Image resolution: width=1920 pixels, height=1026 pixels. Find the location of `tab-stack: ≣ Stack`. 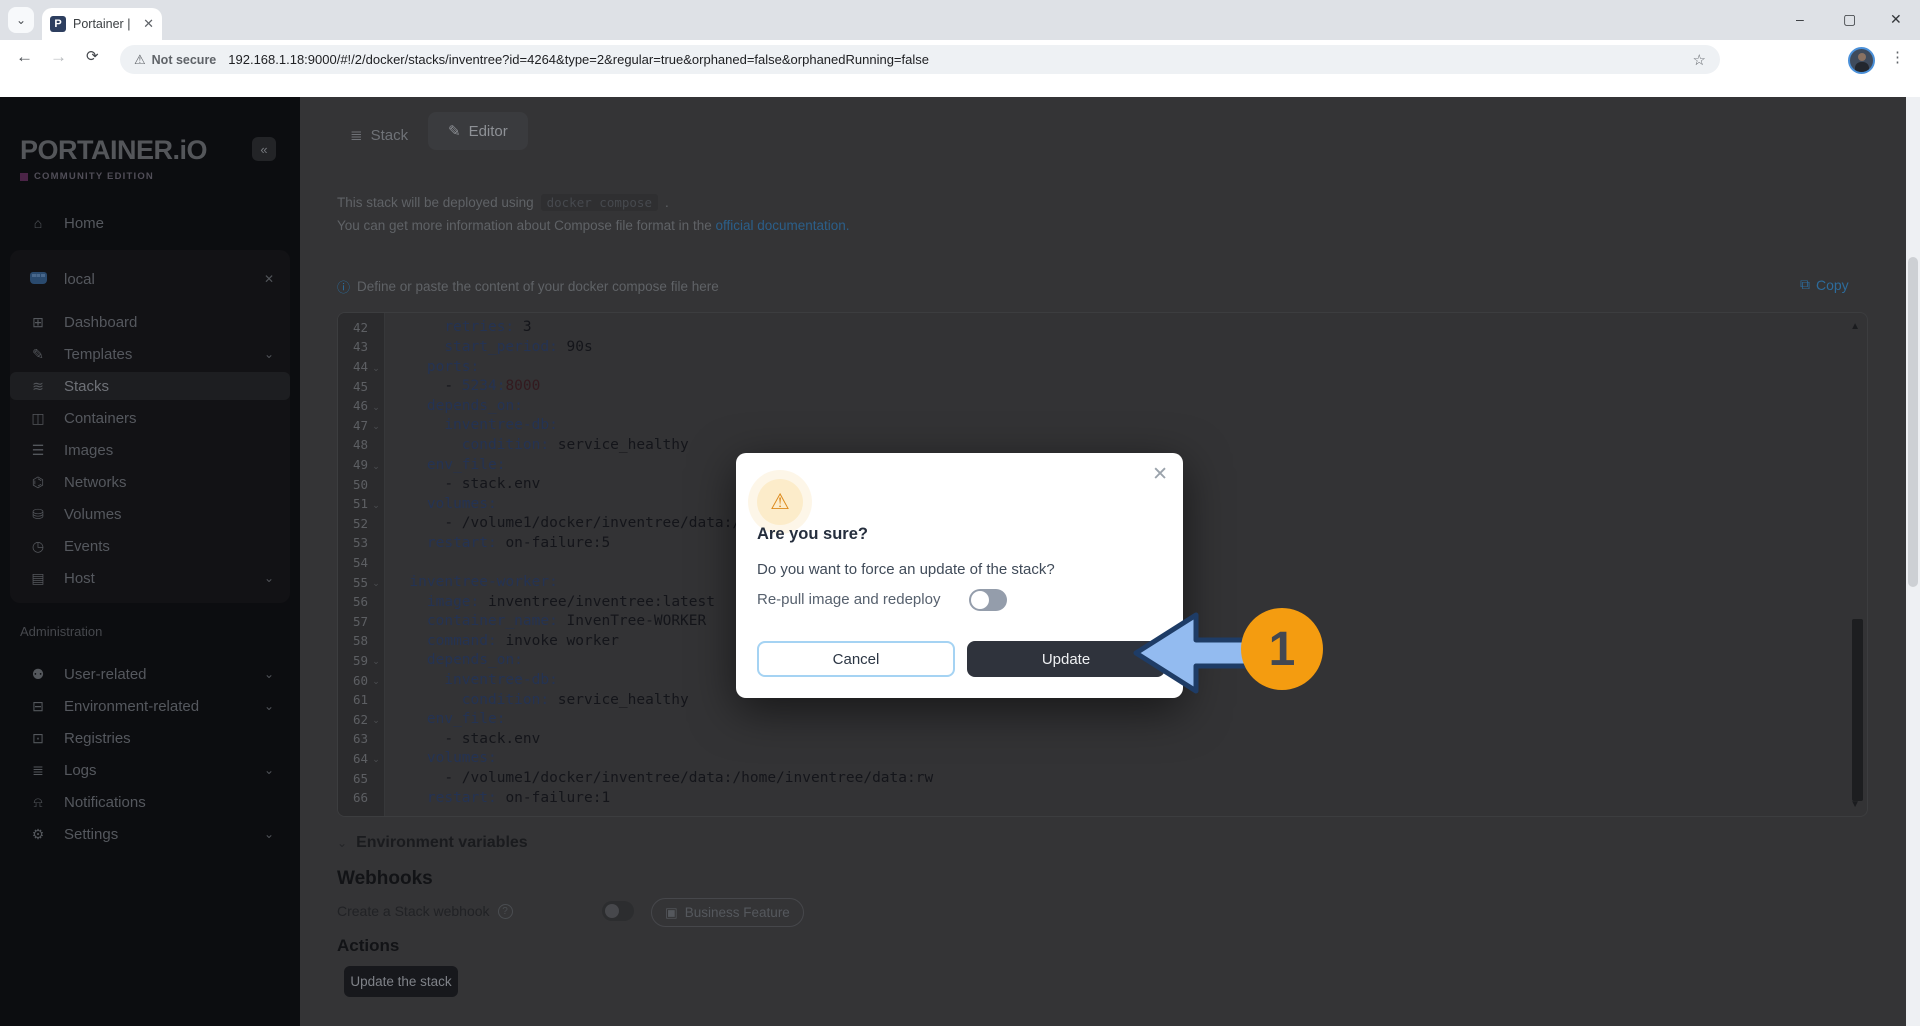

tab-stack: ≣ Stack is located at coordinates (379, 135).